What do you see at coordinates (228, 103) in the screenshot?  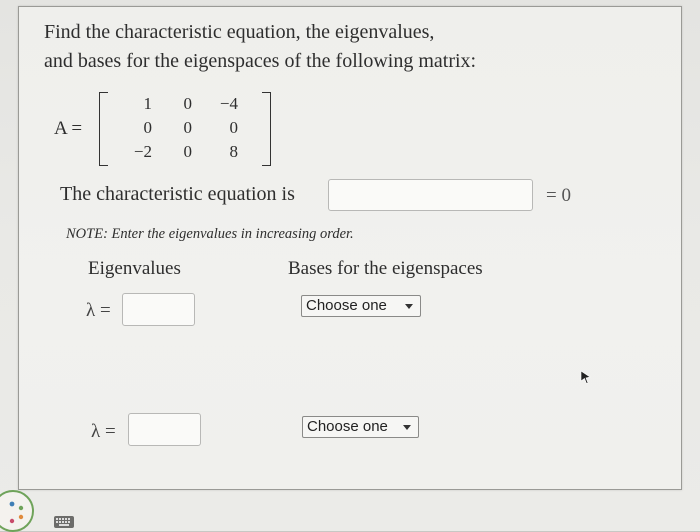 I see `matrix-cell: −4` at bounding box center [228, 103].